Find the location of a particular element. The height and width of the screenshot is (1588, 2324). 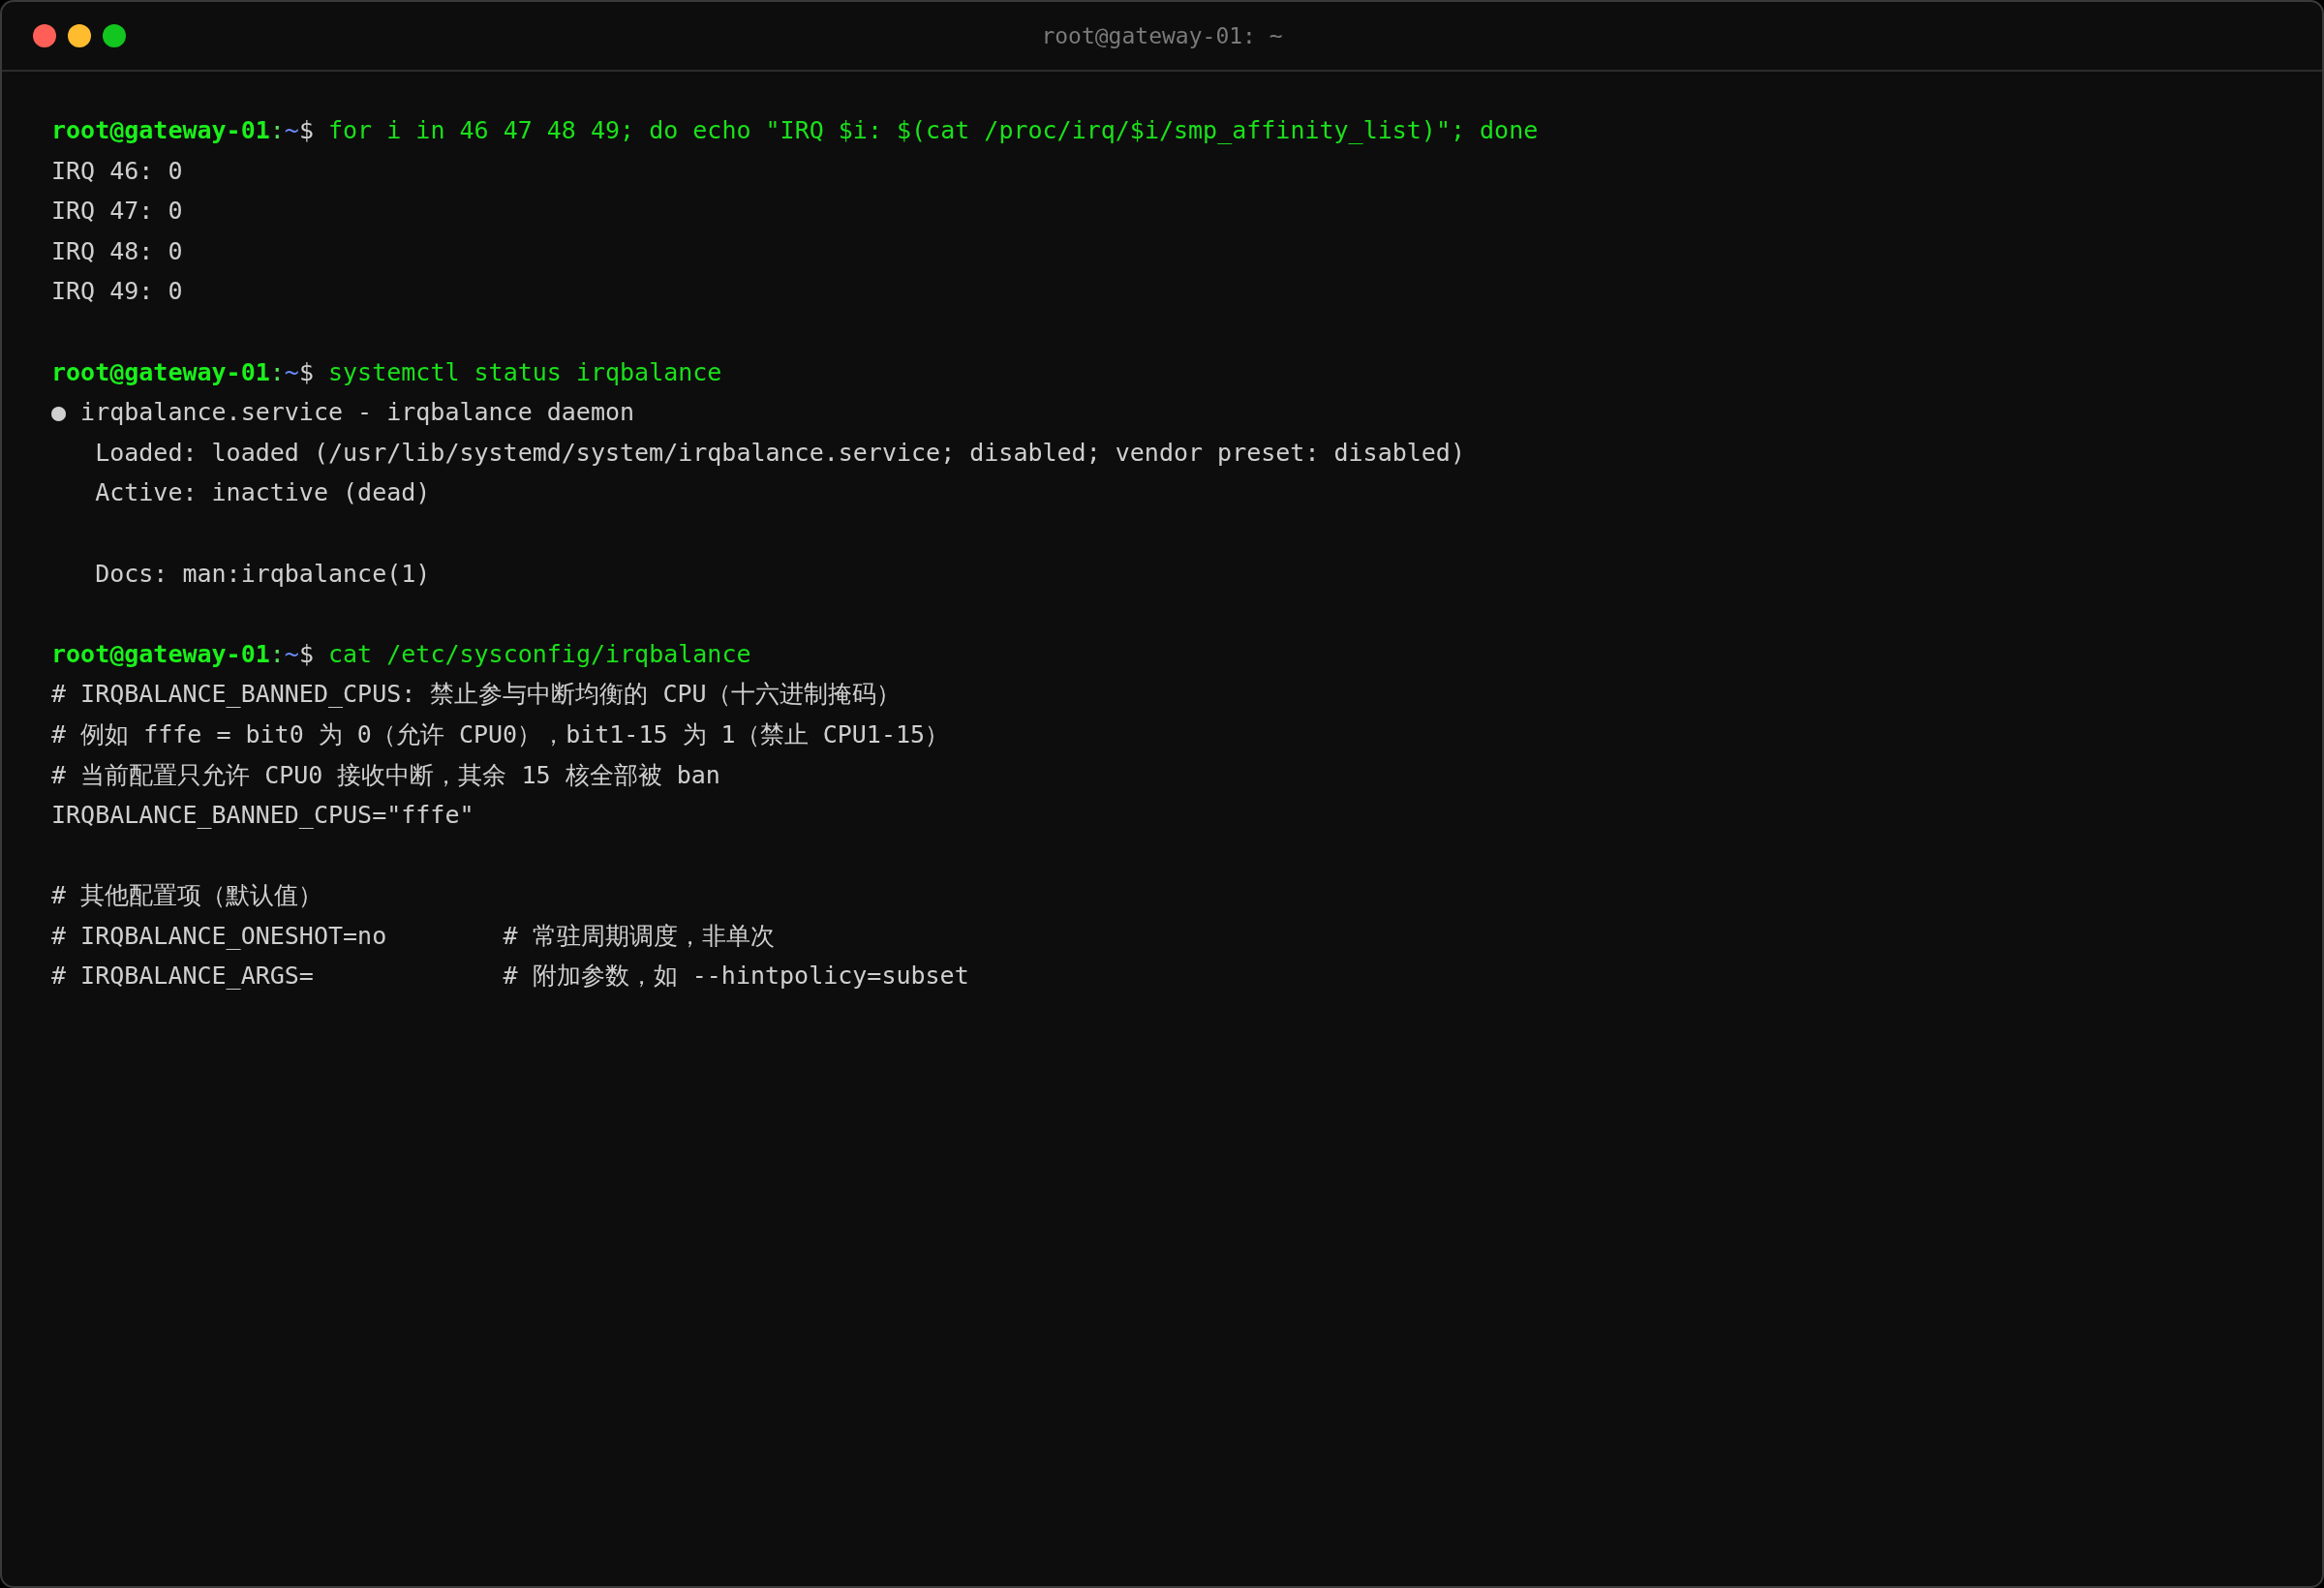

output-line: IRQ 47: 0 is located at coordinates (117, 211).